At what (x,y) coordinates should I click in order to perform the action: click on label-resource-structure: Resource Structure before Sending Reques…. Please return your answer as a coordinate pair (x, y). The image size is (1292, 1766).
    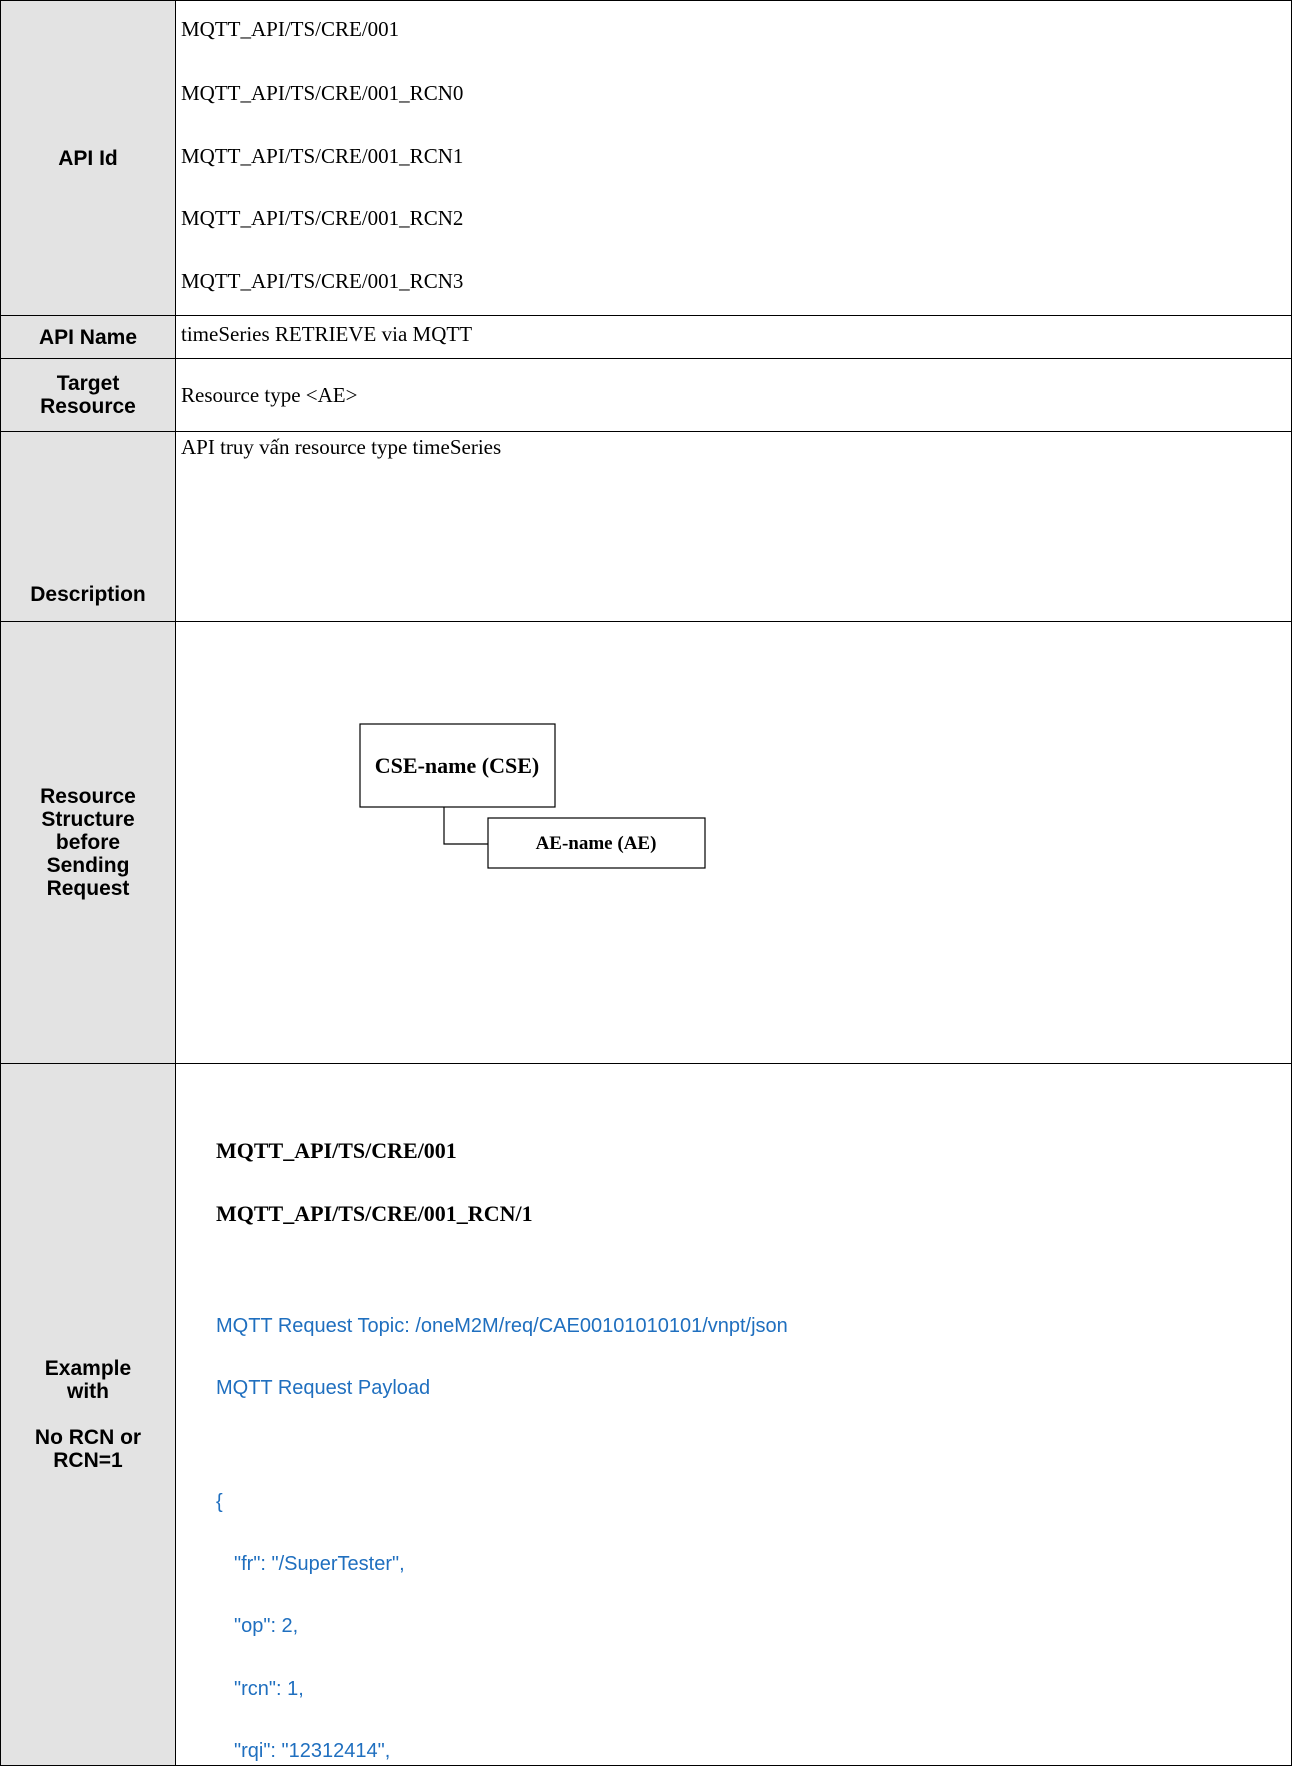
    Looking at the image, I should click on (88, 842).